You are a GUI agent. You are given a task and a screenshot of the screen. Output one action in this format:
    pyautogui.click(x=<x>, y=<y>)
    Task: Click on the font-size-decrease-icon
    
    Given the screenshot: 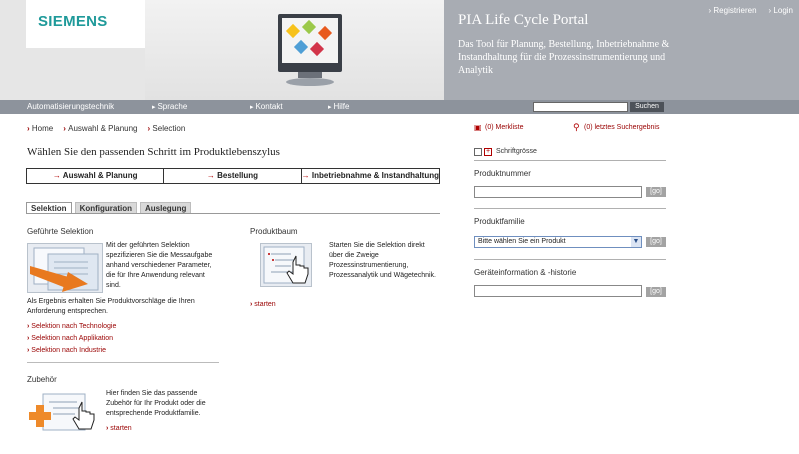 What is the action you would take?
    pyautogui.click(x=478, y=152)
    